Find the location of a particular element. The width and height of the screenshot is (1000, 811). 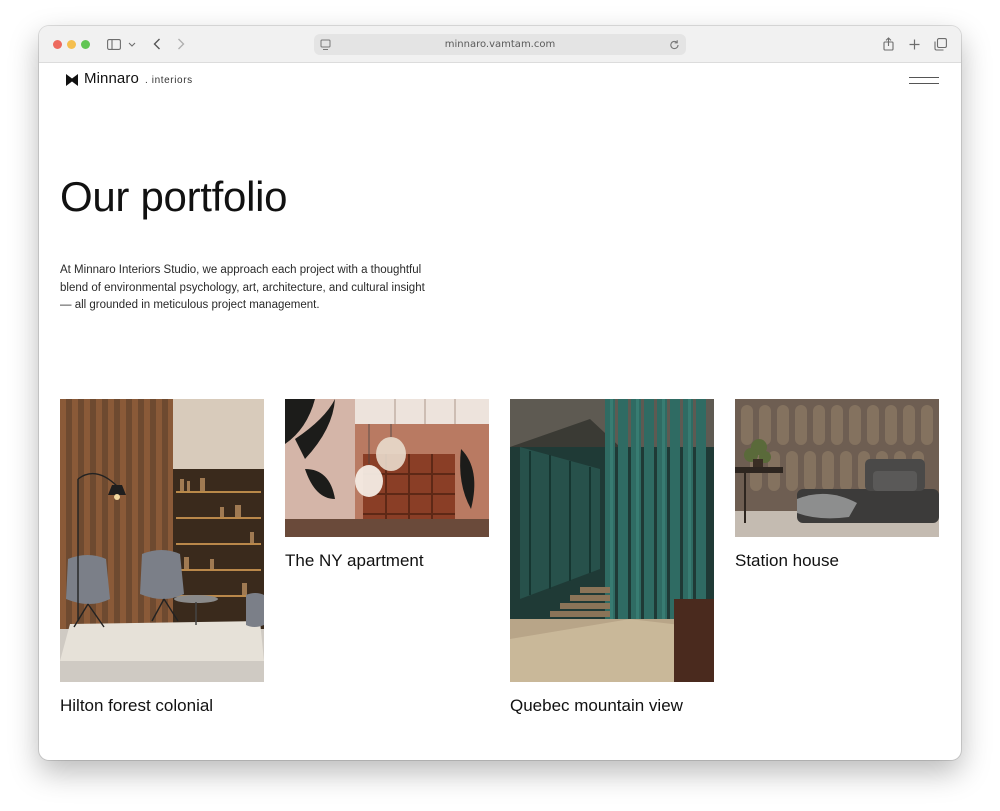

portfolio-title: Hilton forest colonial is located at coordinates (136, 706).